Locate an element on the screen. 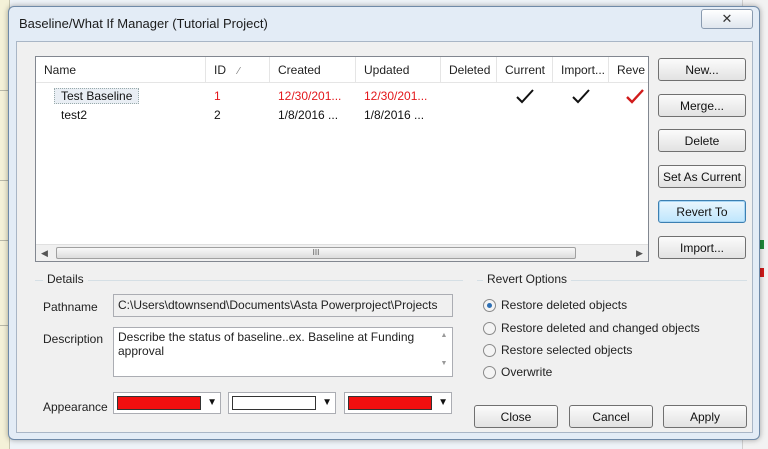 Image resolution: width=768 pixels, height=449 pixels. description-label: Description is located at coordinates (73, 339).